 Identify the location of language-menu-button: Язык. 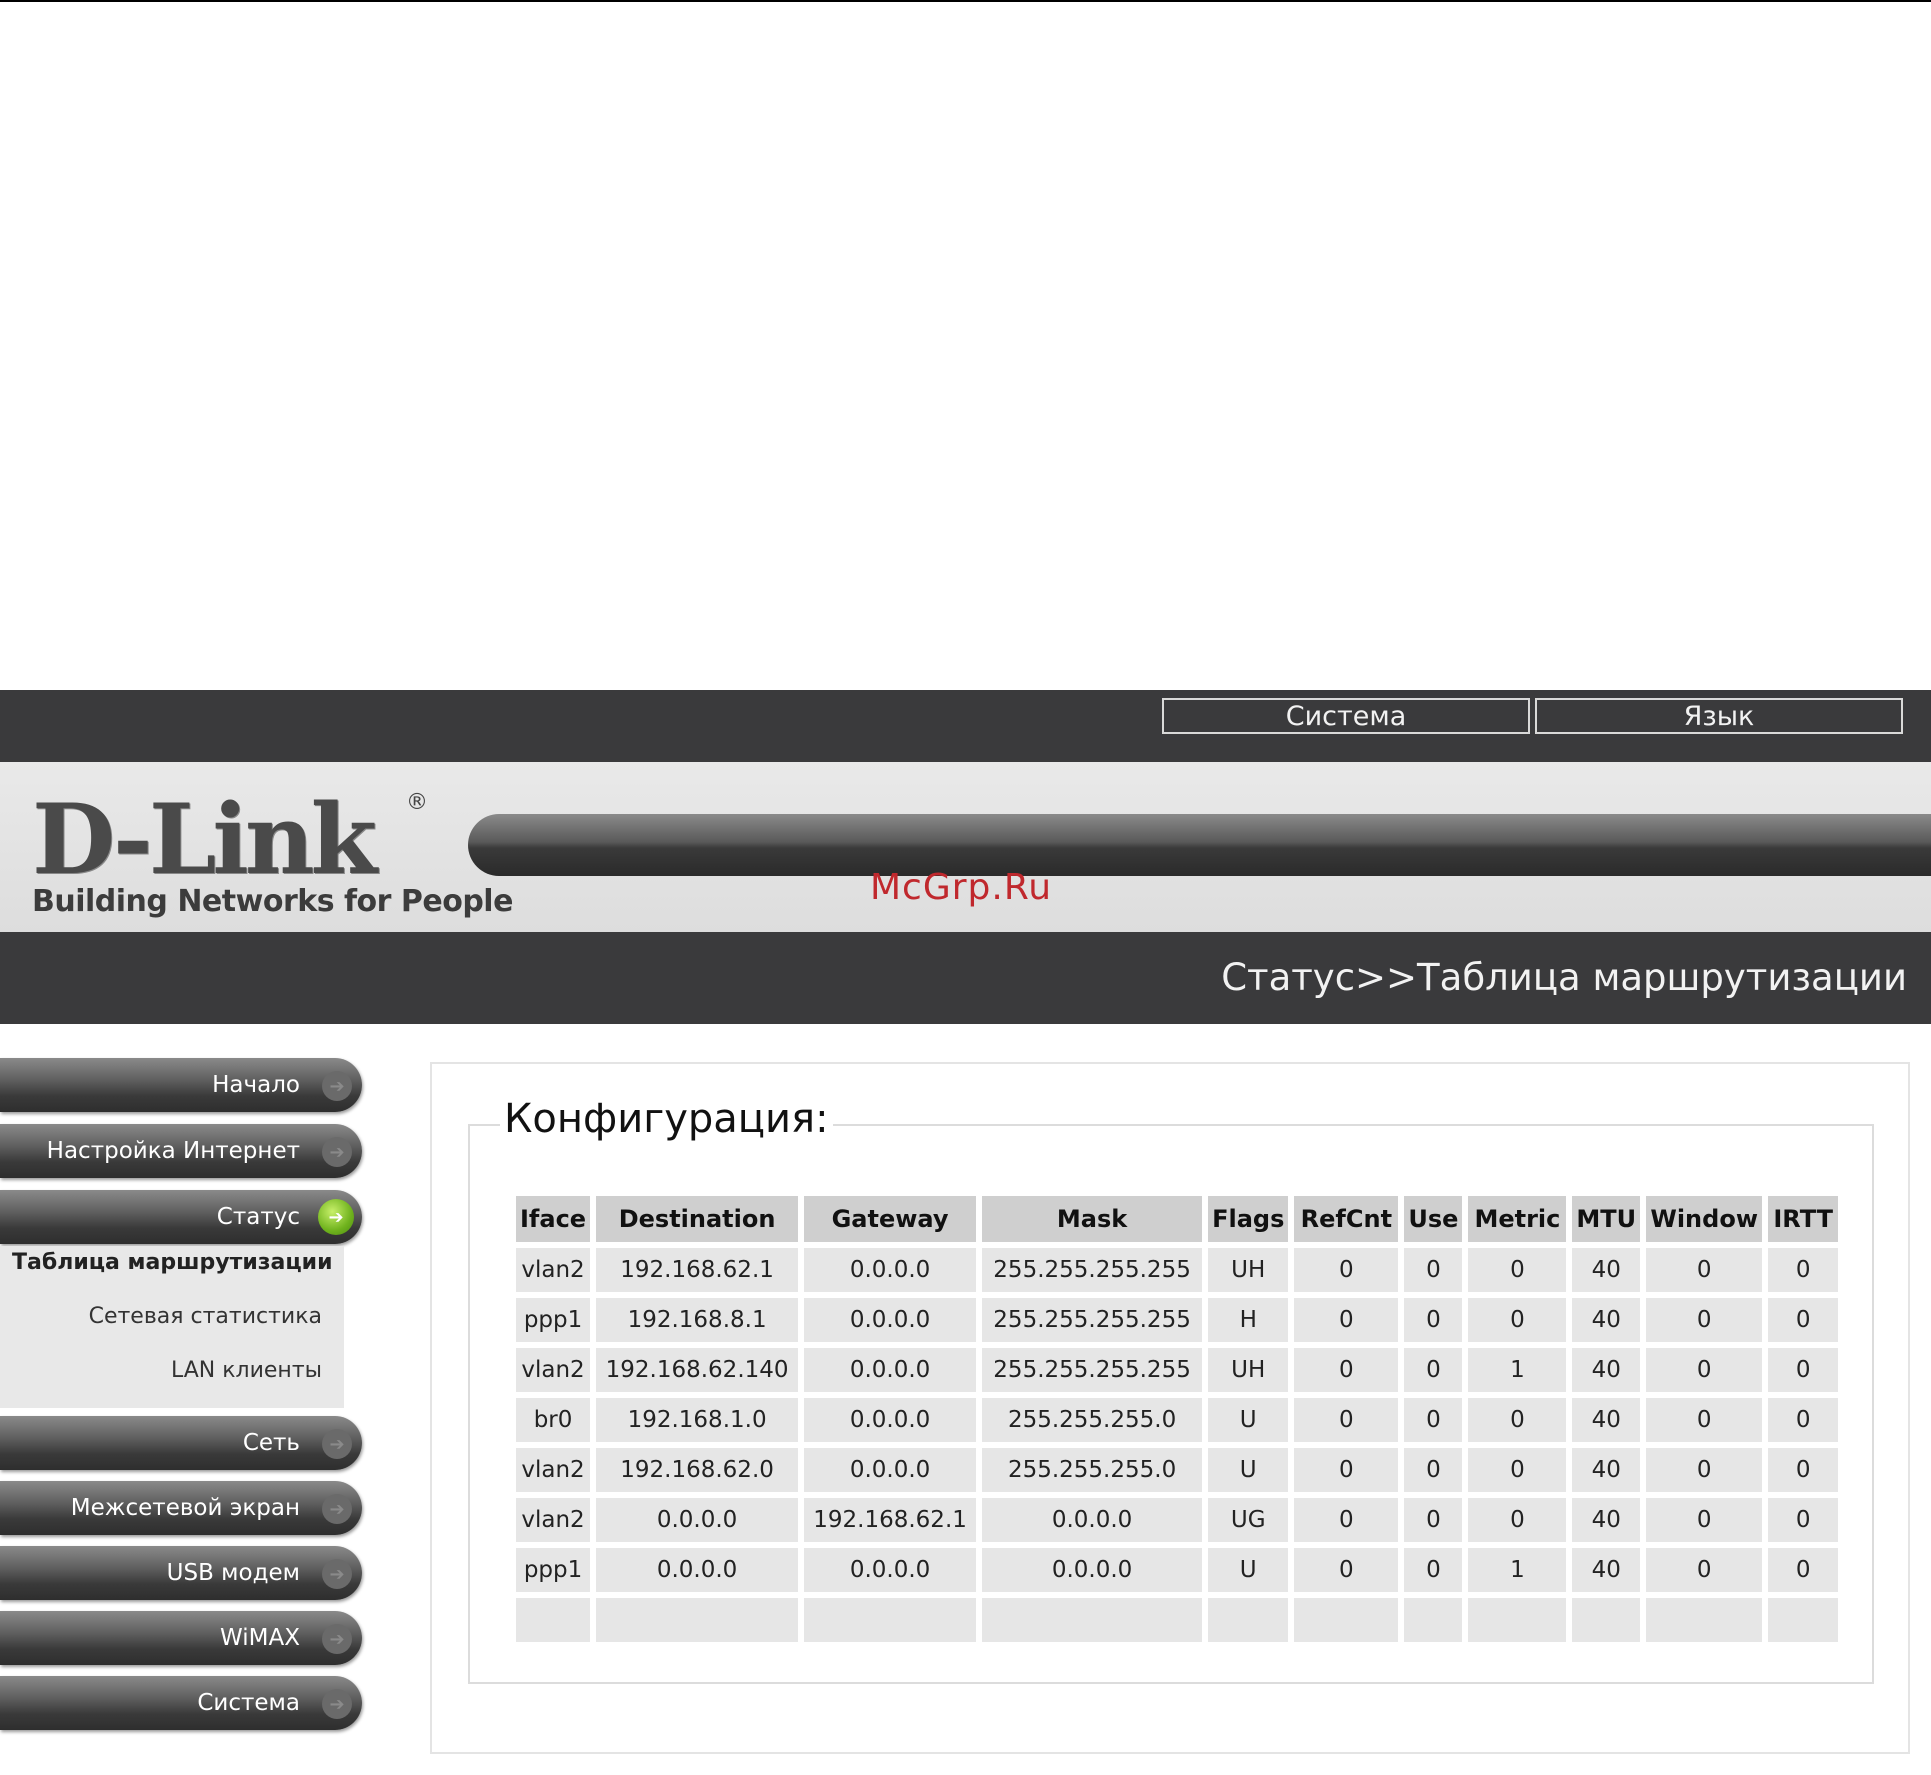
(1719, 716).